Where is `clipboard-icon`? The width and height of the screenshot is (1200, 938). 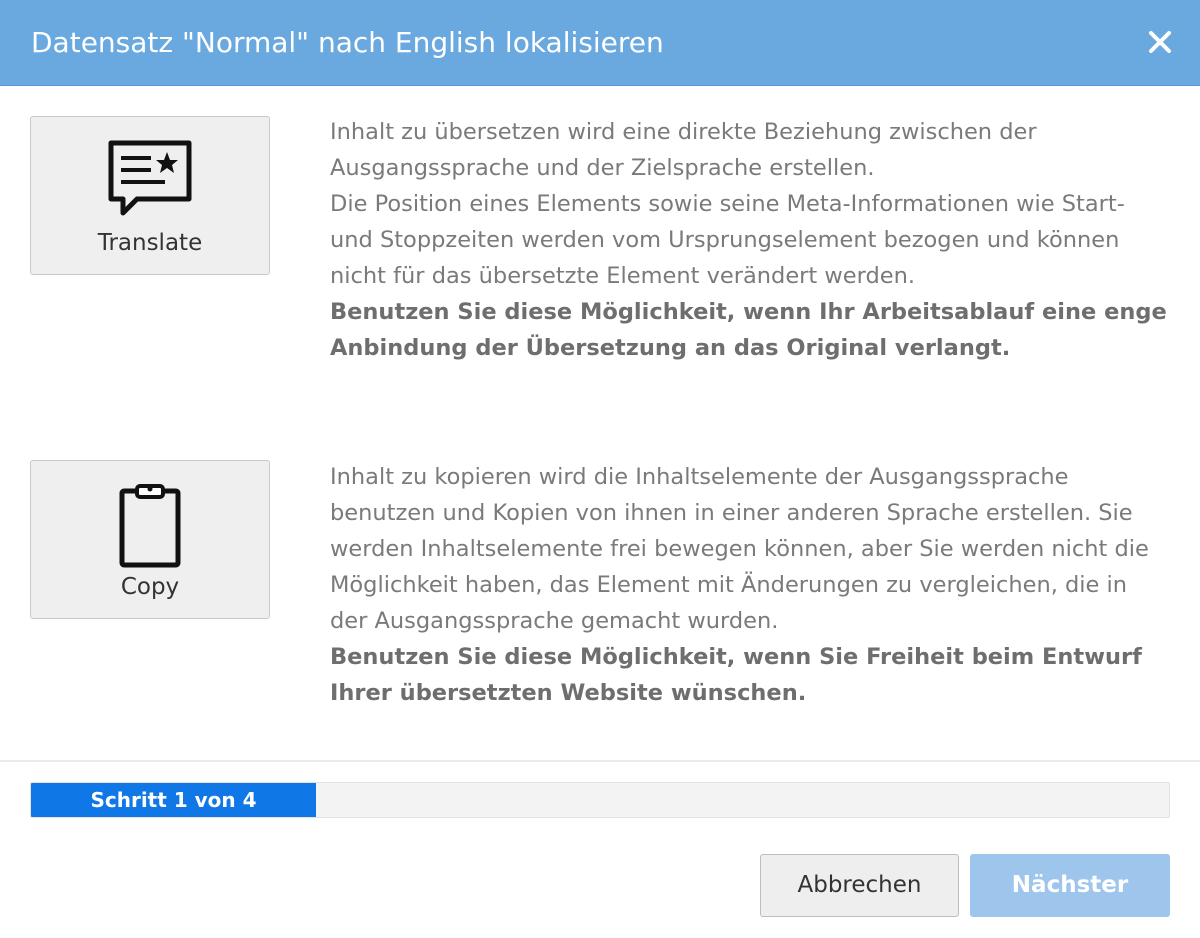 clipboard-icon is located at coordinates (150, 526).